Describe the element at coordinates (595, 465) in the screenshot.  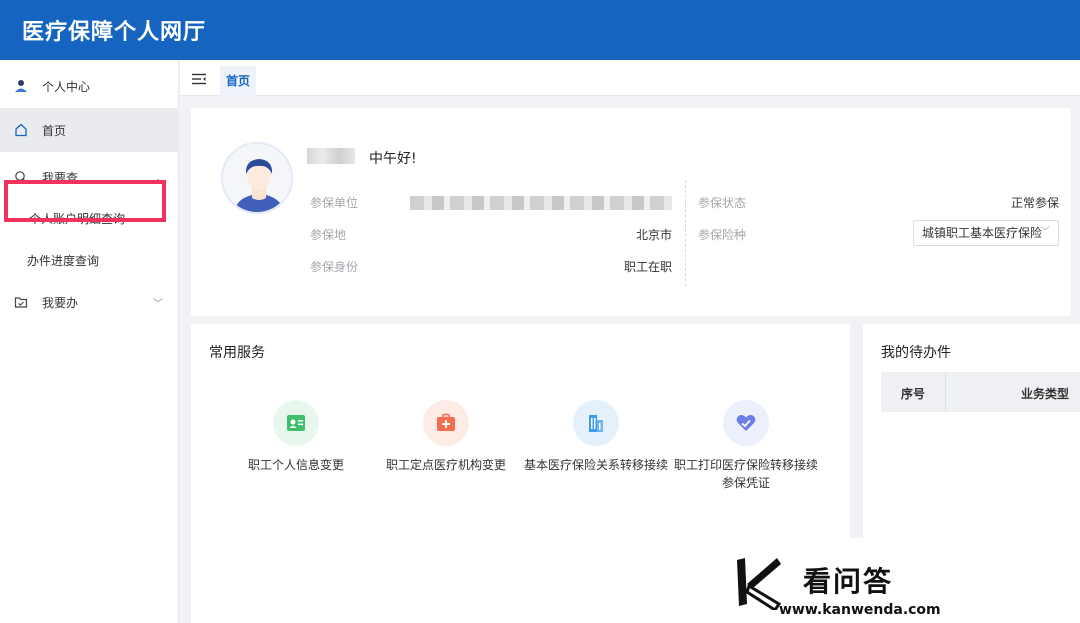
I see `service-label: 基本医疗保险关系转移接续` at that location.